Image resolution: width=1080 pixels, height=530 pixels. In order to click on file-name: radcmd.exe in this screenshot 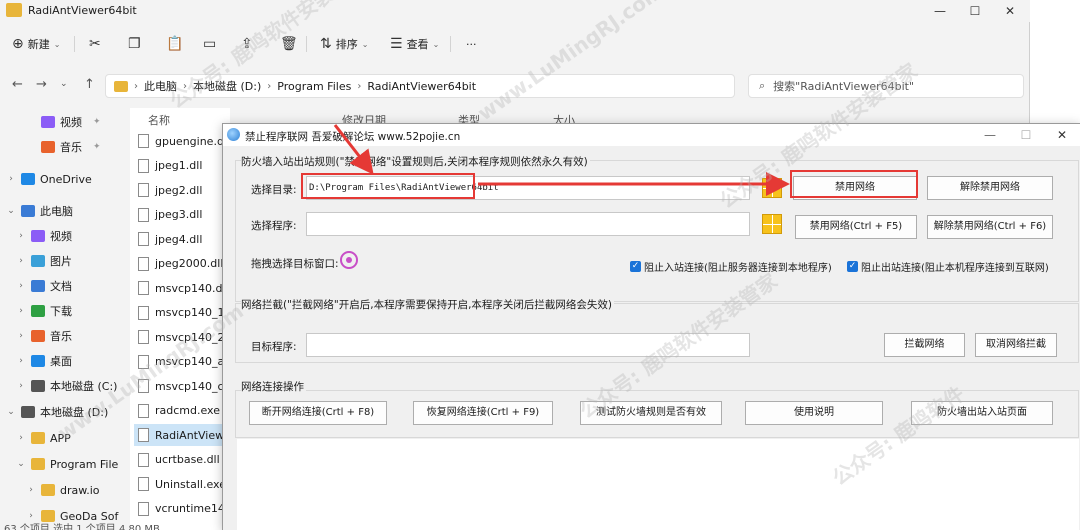, I will do `click(188, 410)`.